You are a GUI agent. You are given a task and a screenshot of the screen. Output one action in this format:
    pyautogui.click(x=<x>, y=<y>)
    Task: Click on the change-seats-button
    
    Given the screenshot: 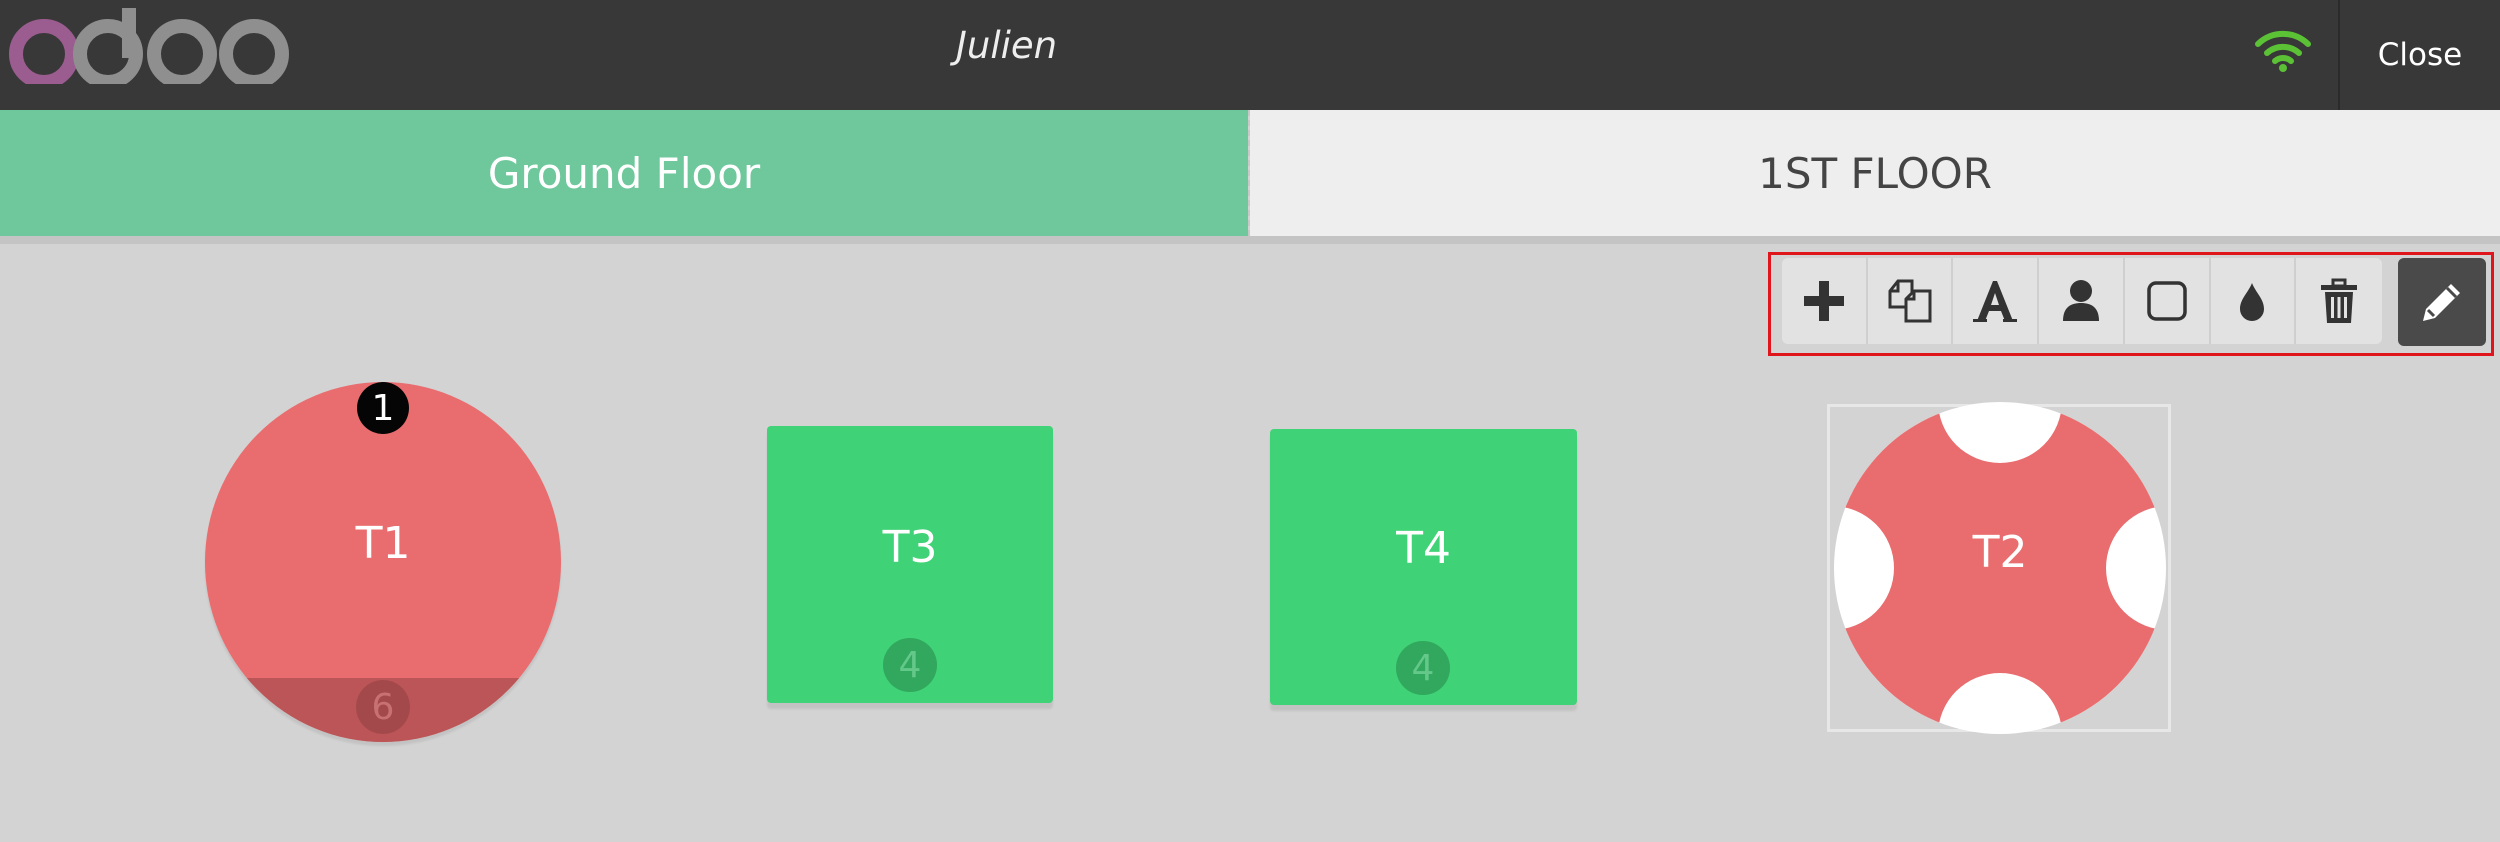 What is the action you would take?
    pyautogui.click(x=2082, y=301)
    